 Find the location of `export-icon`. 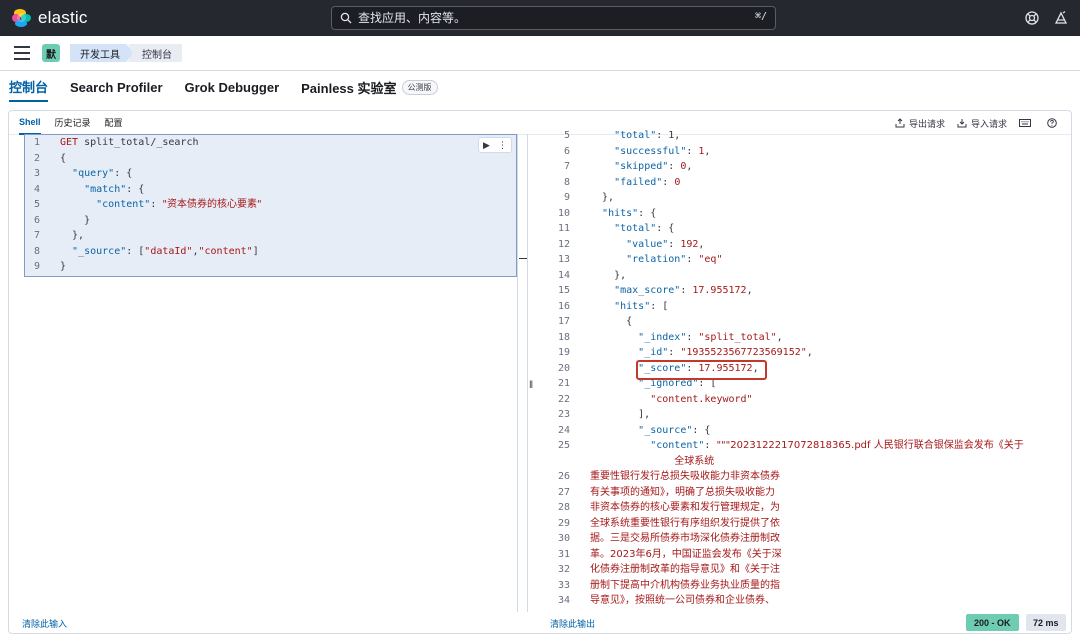

export-icon is located at coordinates (900, 123).